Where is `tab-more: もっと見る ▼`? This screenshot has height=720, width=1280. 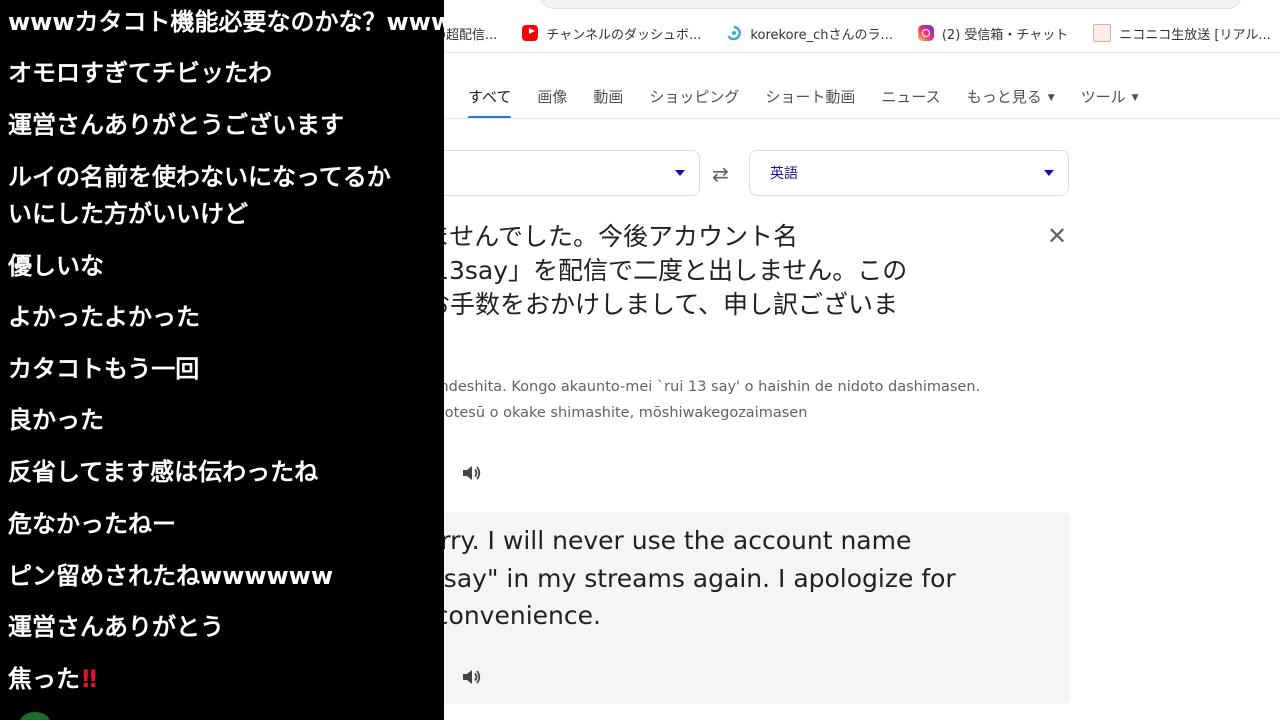 tab-more: もっと見る ▼ is located at coordinates (1011, 102).